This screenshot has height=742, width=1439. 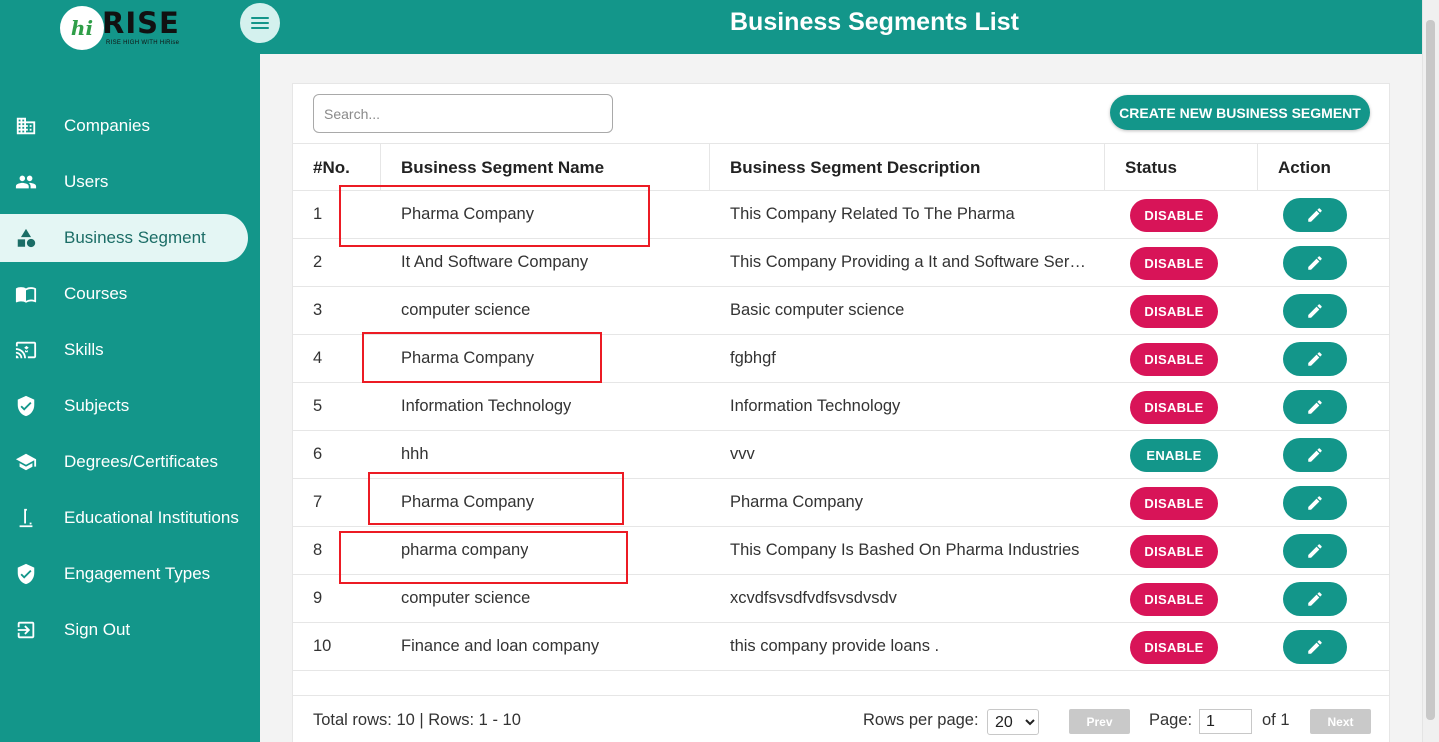 What do you see at coordinates (331, 167) in the screenshot?
I see `header-no: #No.` at bounding box center [331, 167].